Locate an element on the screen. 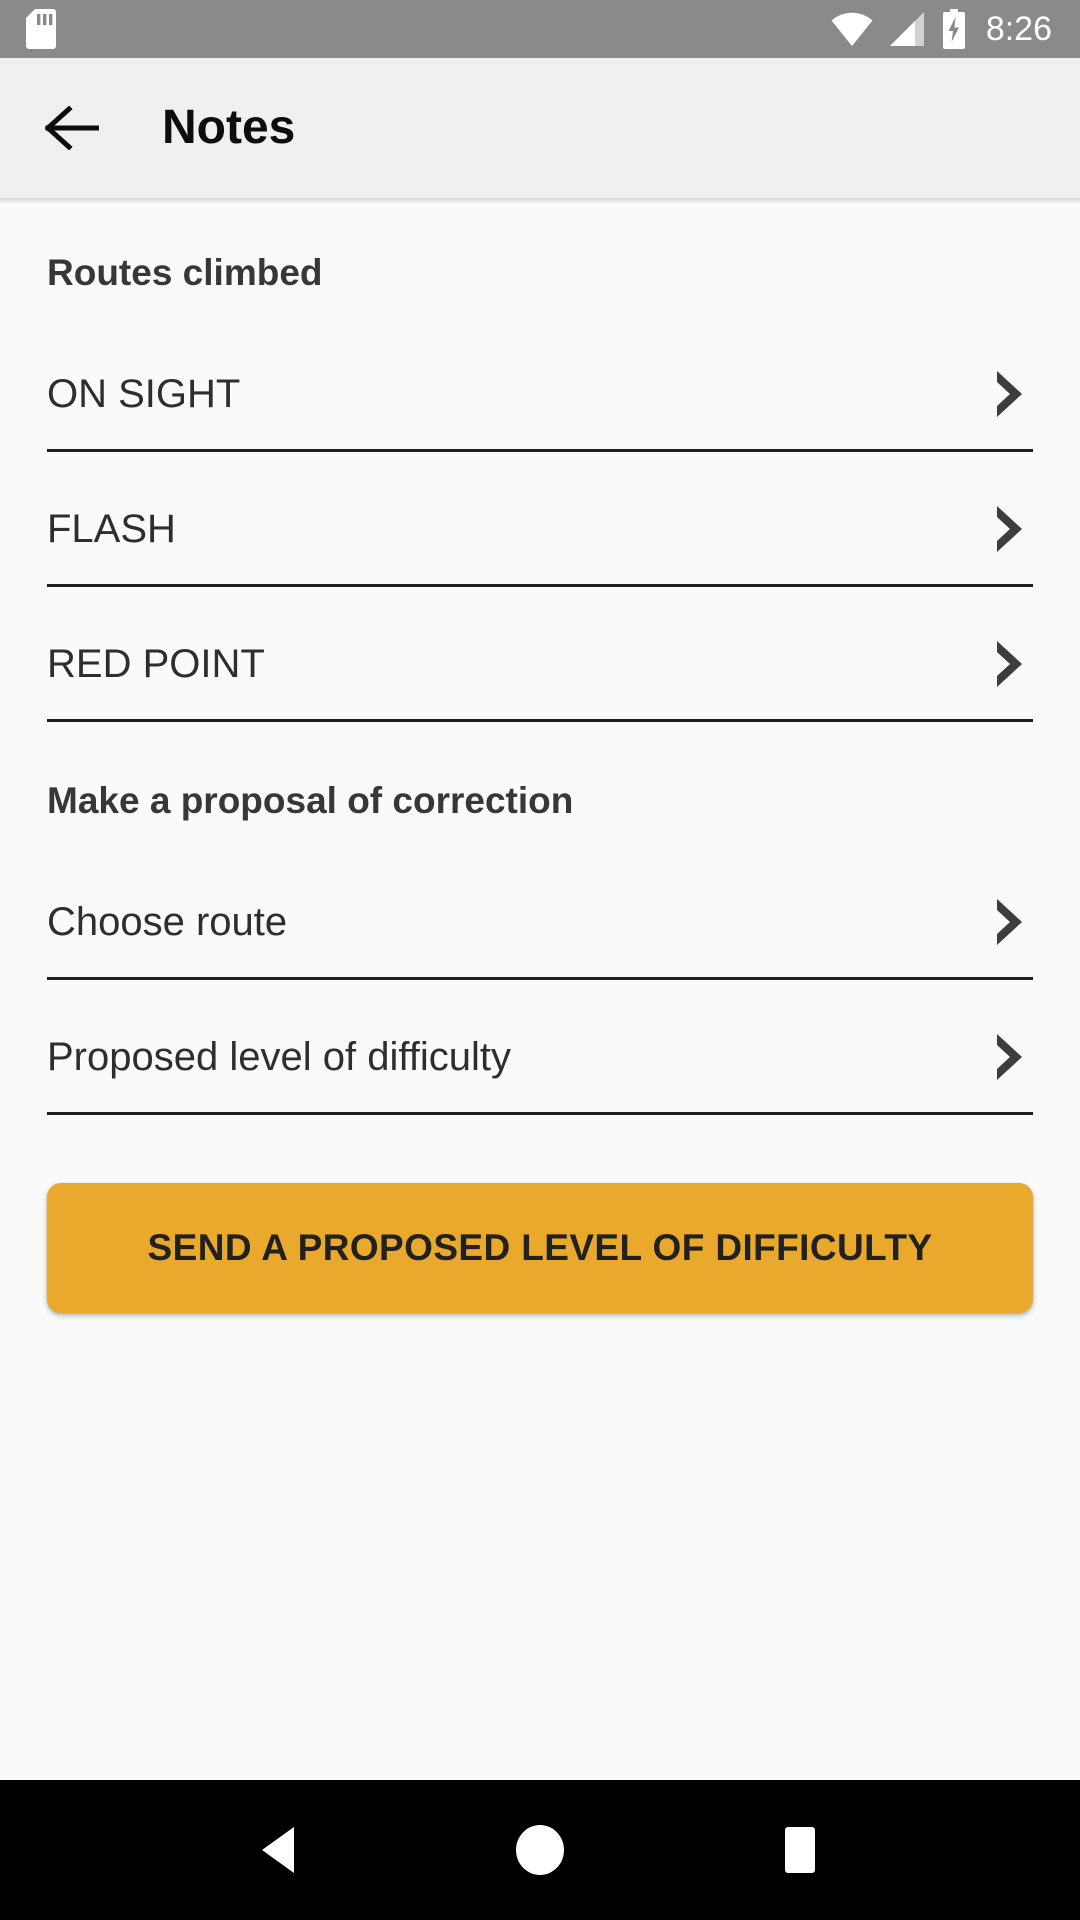 The width and height of the screenshot is (1080, 1920). nav-back-button is located at coordinates (280, 1850).